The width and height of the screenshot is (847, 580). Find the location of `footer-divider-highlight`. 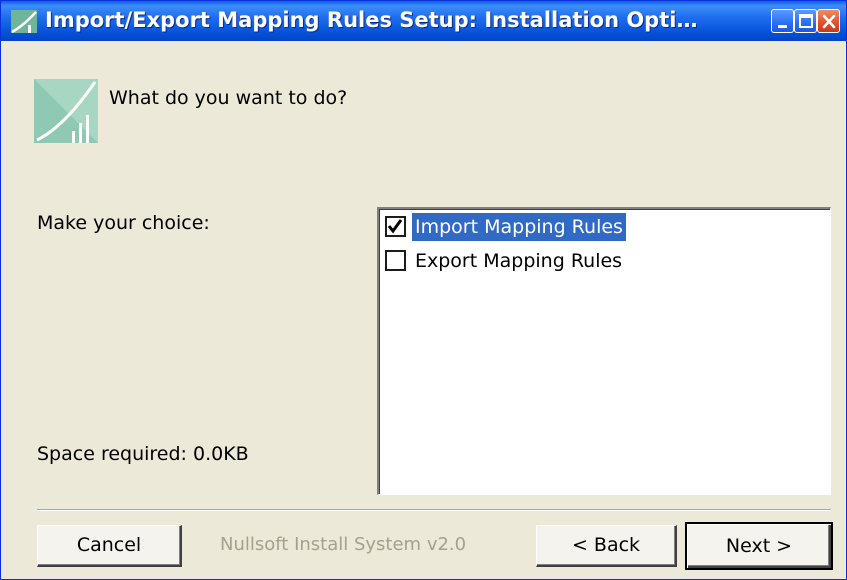

footer-divider-highlight is located at coordinates (434, 510).